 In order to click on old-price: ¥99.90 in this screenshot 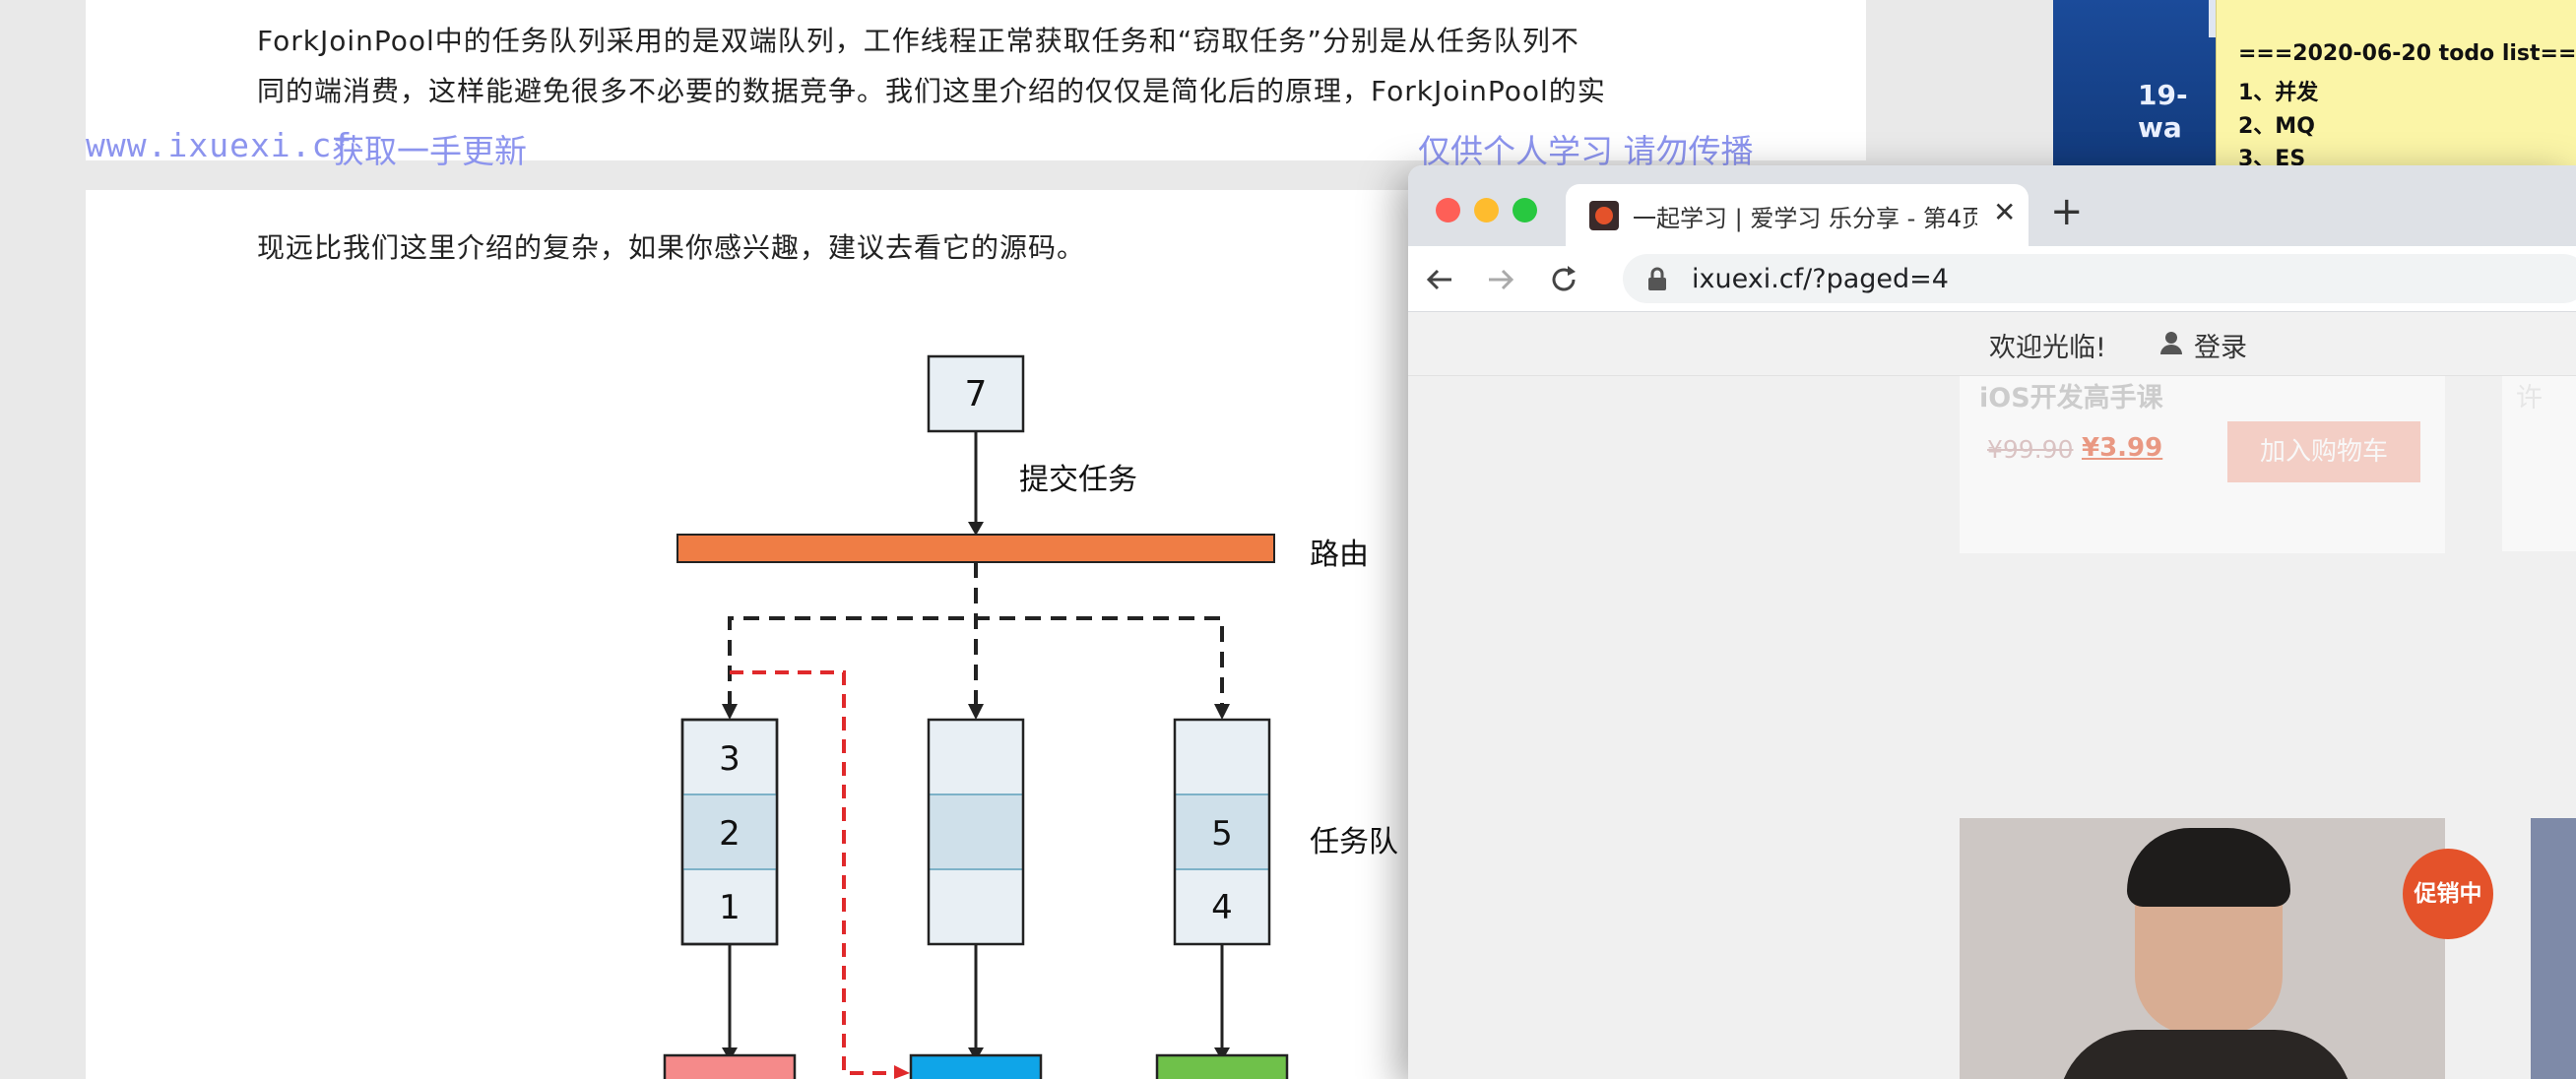, I will do `click(2030, 449)`.